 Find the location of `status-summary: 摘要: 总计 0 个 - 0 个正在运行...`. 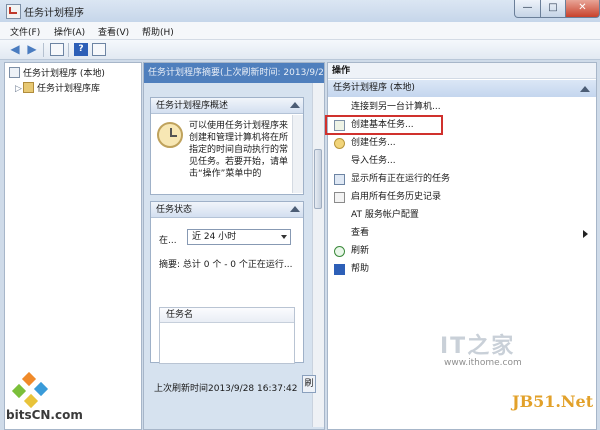

status-summary: 摘要: 总计 0 个 - 0 个正在运行... is located at coordinates (226, 265).